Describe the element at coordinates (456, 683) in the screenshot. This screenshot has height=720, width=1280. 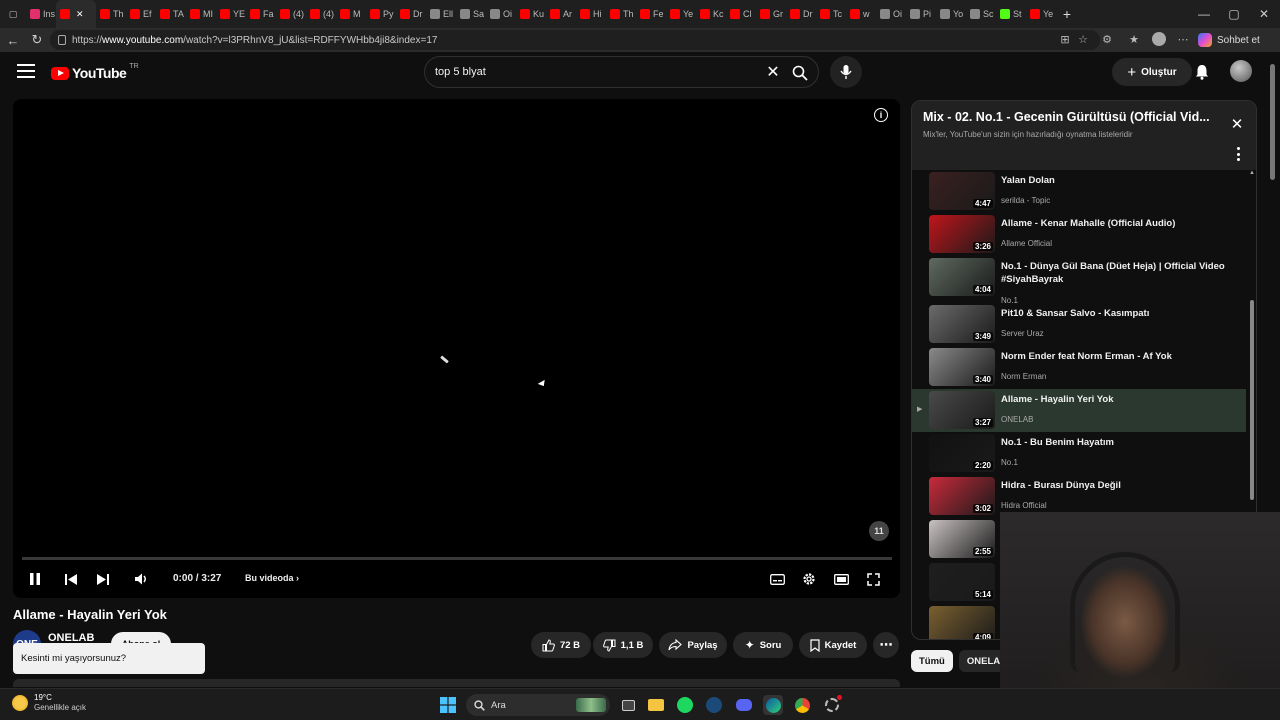
I see `description-box` at that location.